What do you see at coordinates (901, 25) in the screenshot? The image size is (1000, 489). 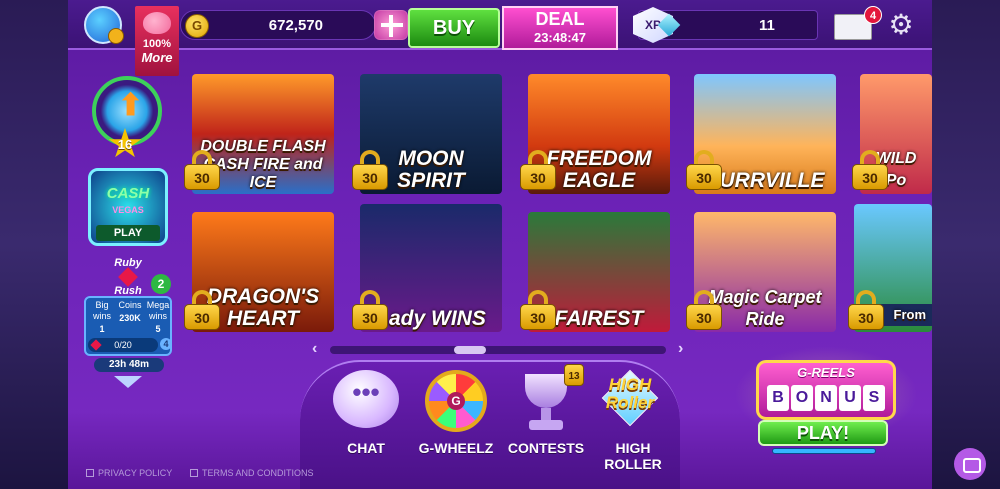 I see `gear-icon: ⚙` at bounding box center [901, 25].